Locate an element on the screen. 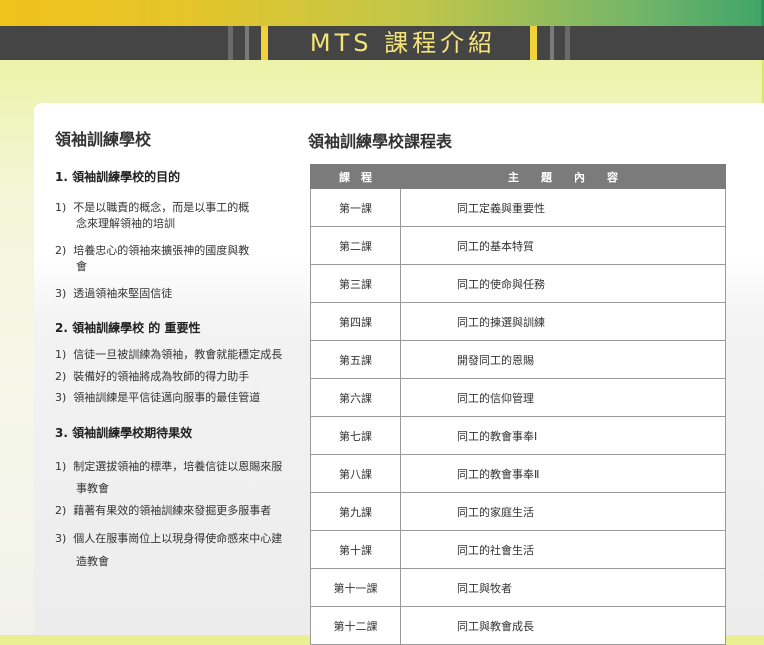 This screenshot has height=645, width=764. table-row: 第十二課 同工與教會成長 is located at coordinates (518, 625).